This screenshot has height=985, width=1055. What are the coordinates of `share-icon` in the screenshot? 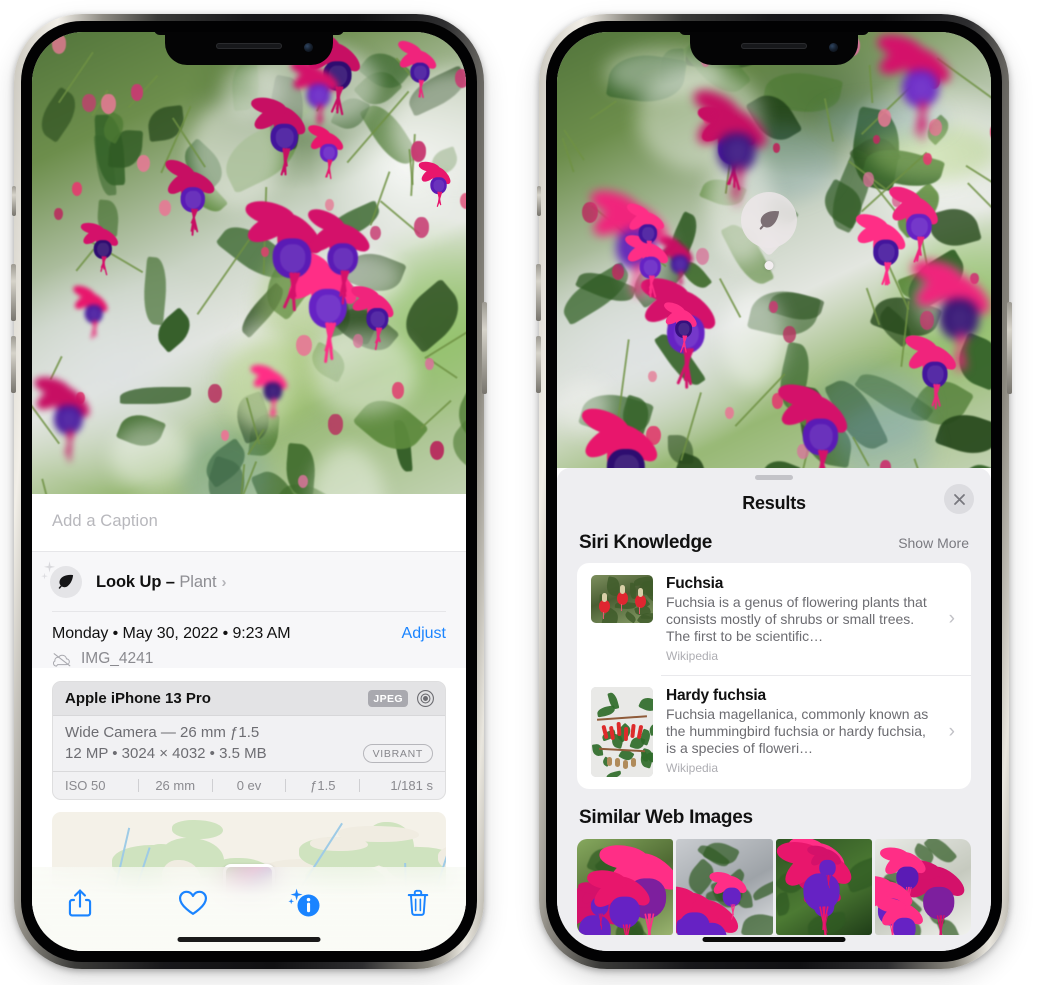 It's located at (80, 903).